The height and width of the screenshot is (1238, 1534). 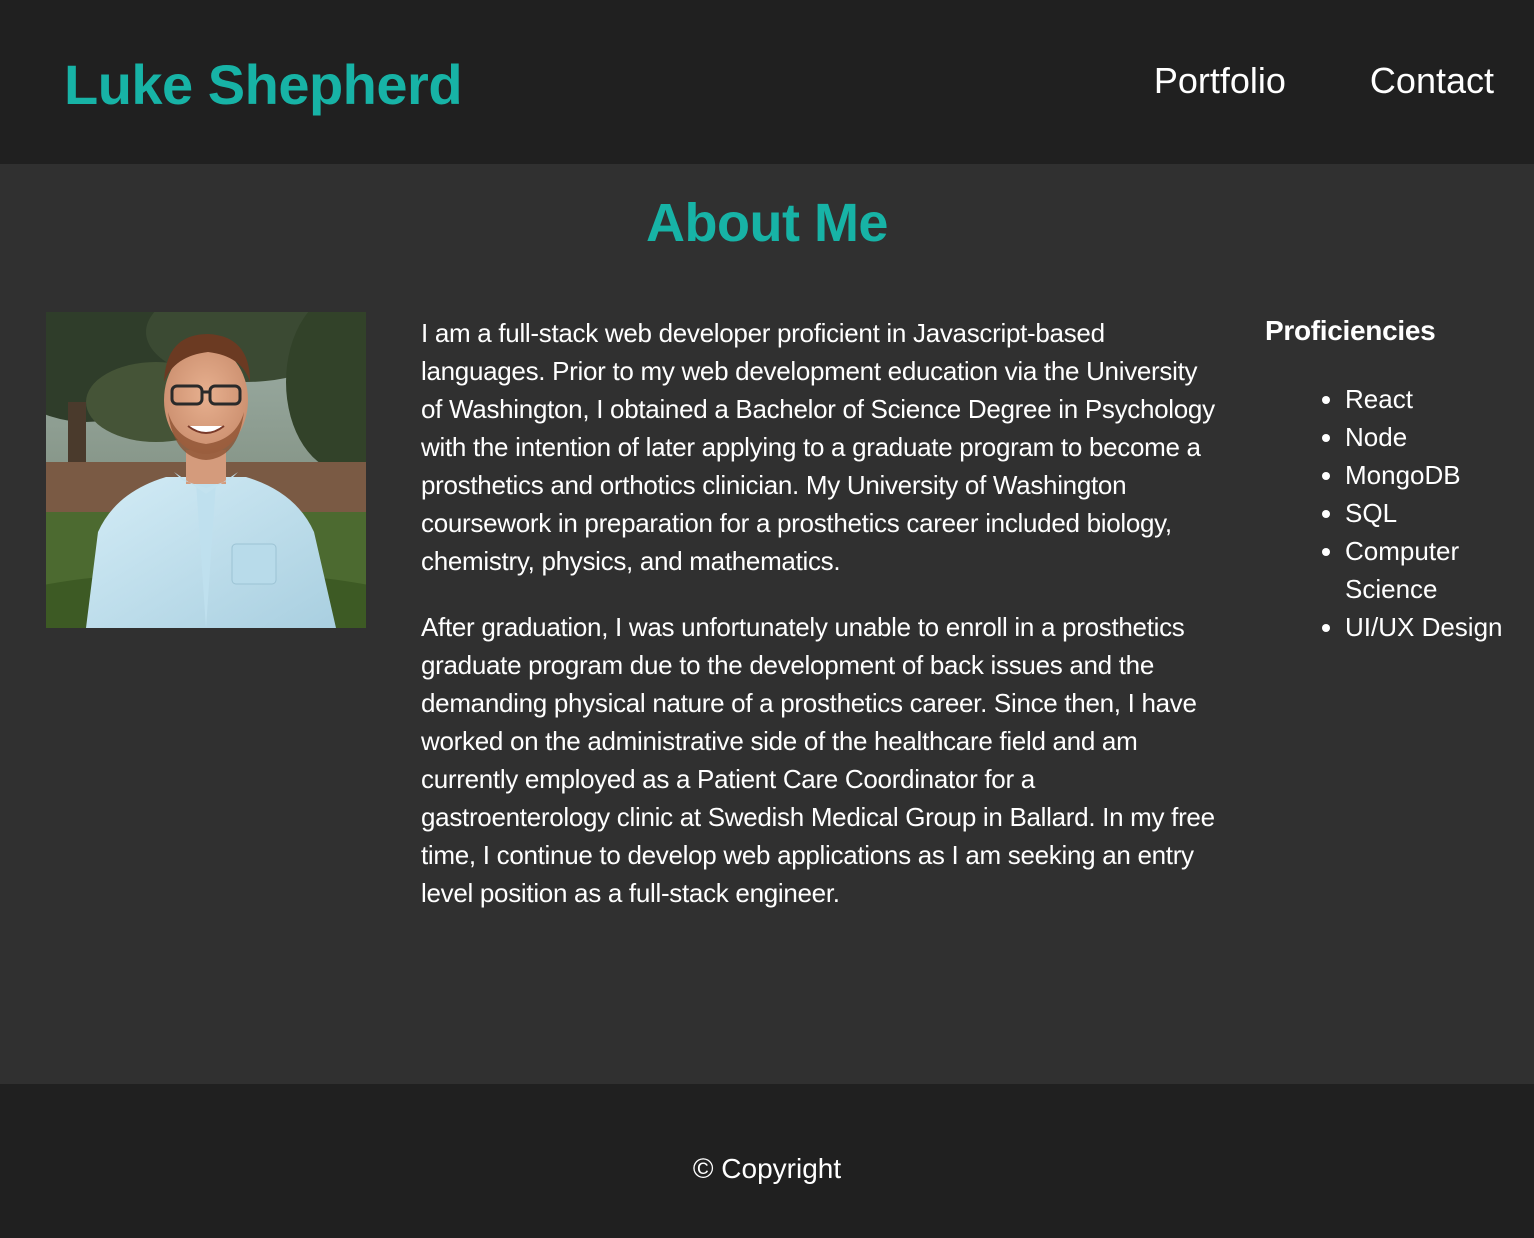 I want to click on site-header: Luke Shepherd Portfolio Contact, so click(x=767, y=82).